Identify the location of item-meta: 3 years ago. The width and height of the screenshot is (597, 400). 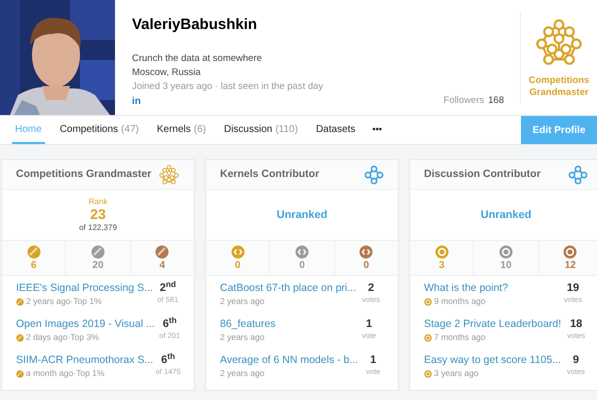
(456, 373).